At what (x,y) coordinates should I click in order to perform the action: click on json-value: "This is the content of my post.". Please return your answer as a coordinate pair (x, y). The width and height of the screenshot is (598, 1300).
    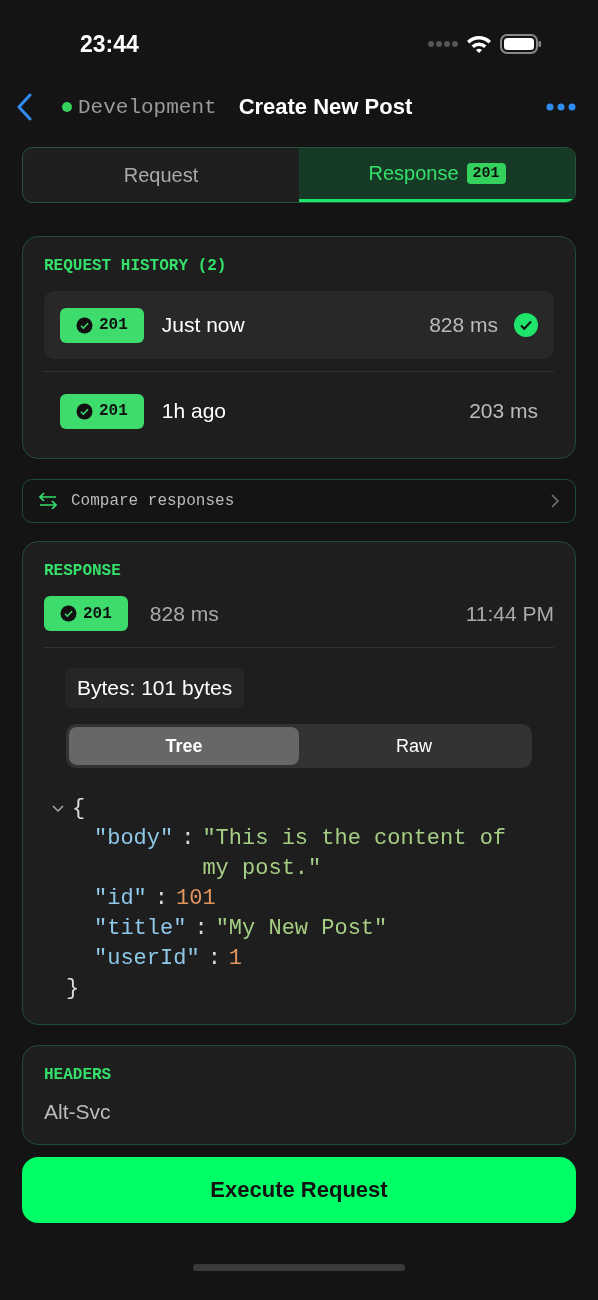
    Looking at the image, I should click on (355, 854).